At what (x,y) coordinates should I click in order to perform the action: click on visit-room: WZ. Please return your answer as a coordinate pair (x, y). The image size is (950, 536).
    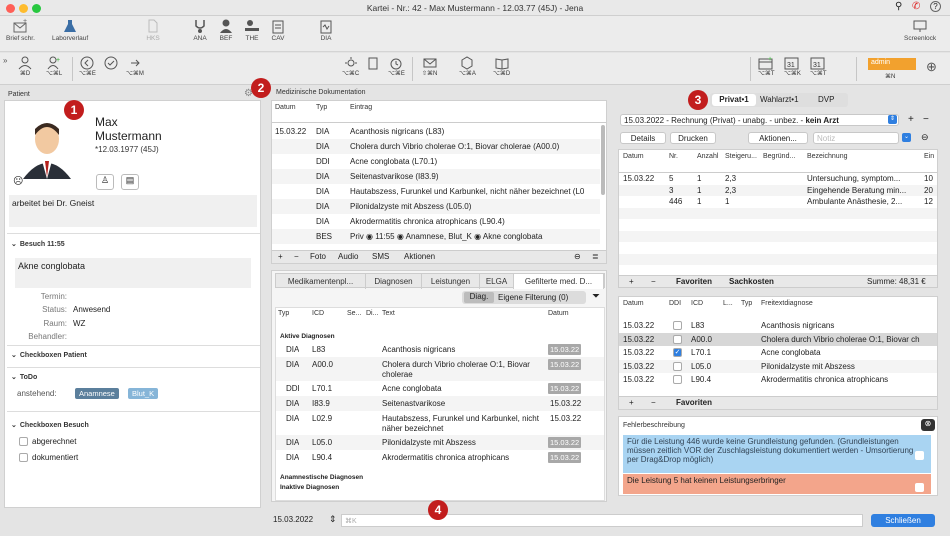
    Looking at the image, I should click on (79, 323).